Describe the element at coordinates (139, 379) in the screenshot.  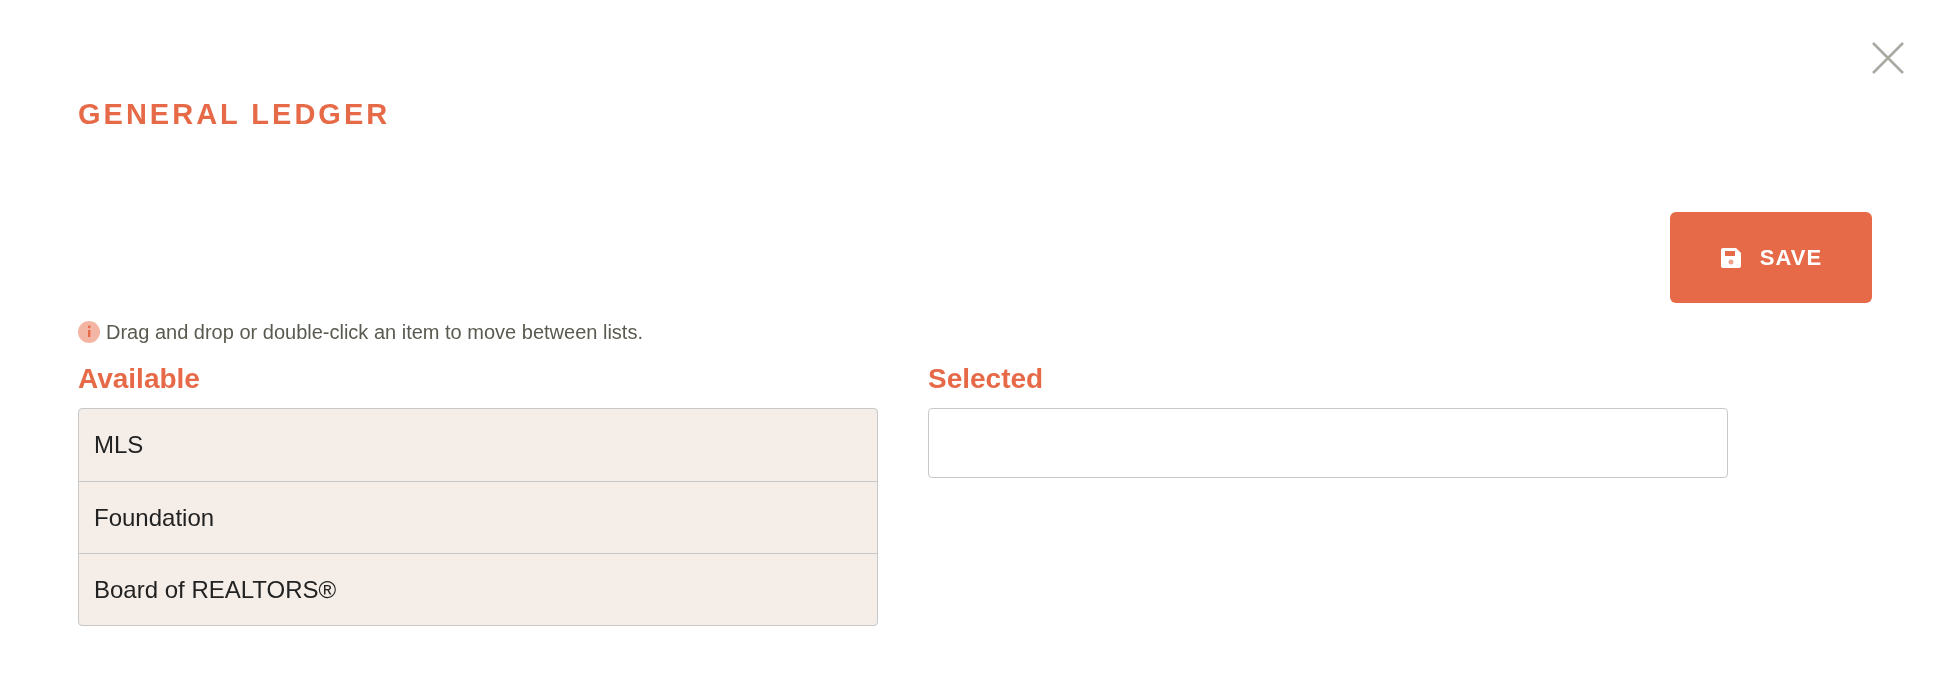
I see `list-heading: Available` at that location.